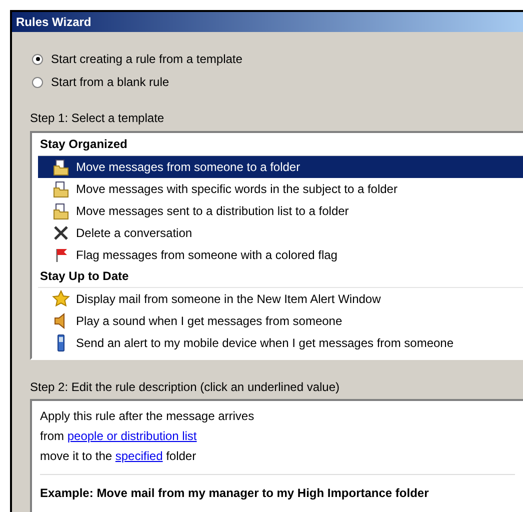 The width and height of the screenshot is (523, 512). I want to click on step-label: Step 1: Select a template, so click(98, 118).